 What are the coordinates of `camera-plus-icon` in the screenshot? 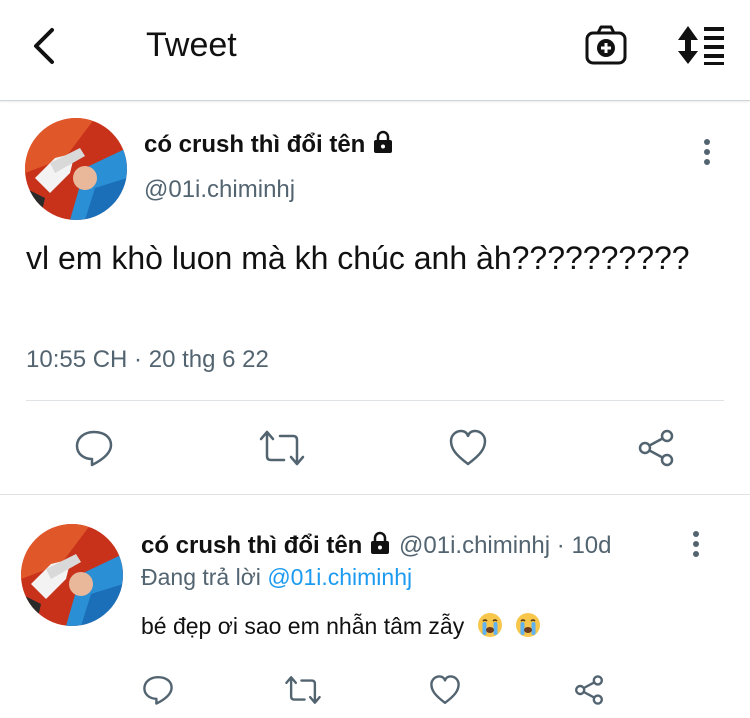 It's located at (606, 45).